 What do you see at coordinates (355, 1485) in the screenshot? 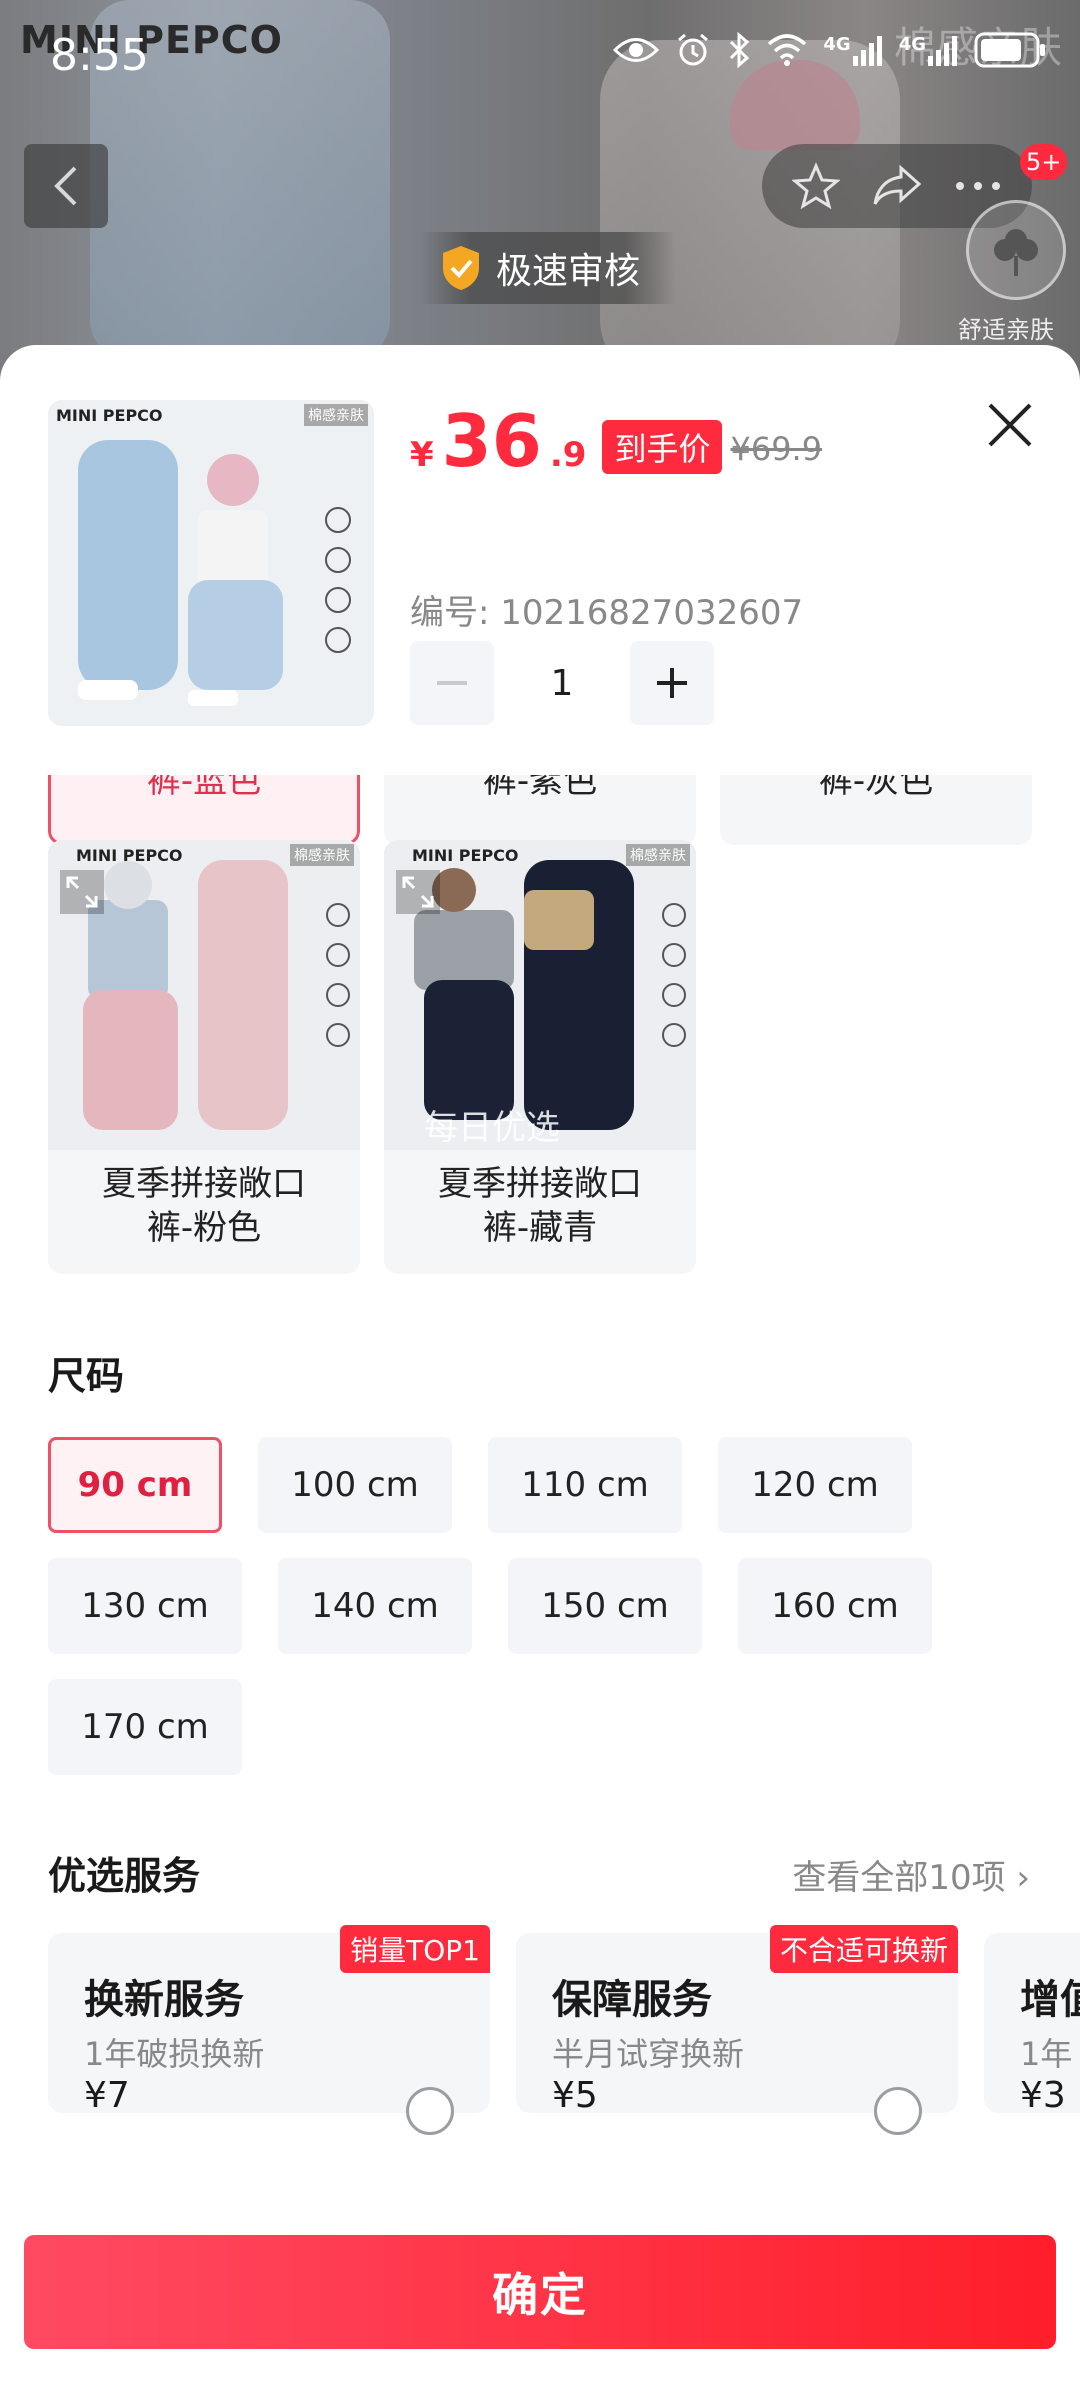
I see `size-option-100: 100 cm` at bounding box center [355, 1485].